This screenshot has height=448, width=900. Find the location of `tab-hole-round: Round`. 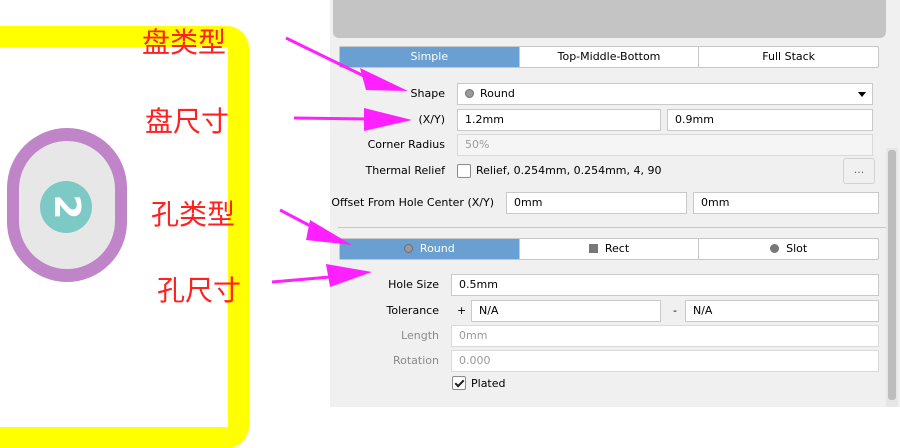

tab-hole-round: Round is located at coordinates (430, 249).